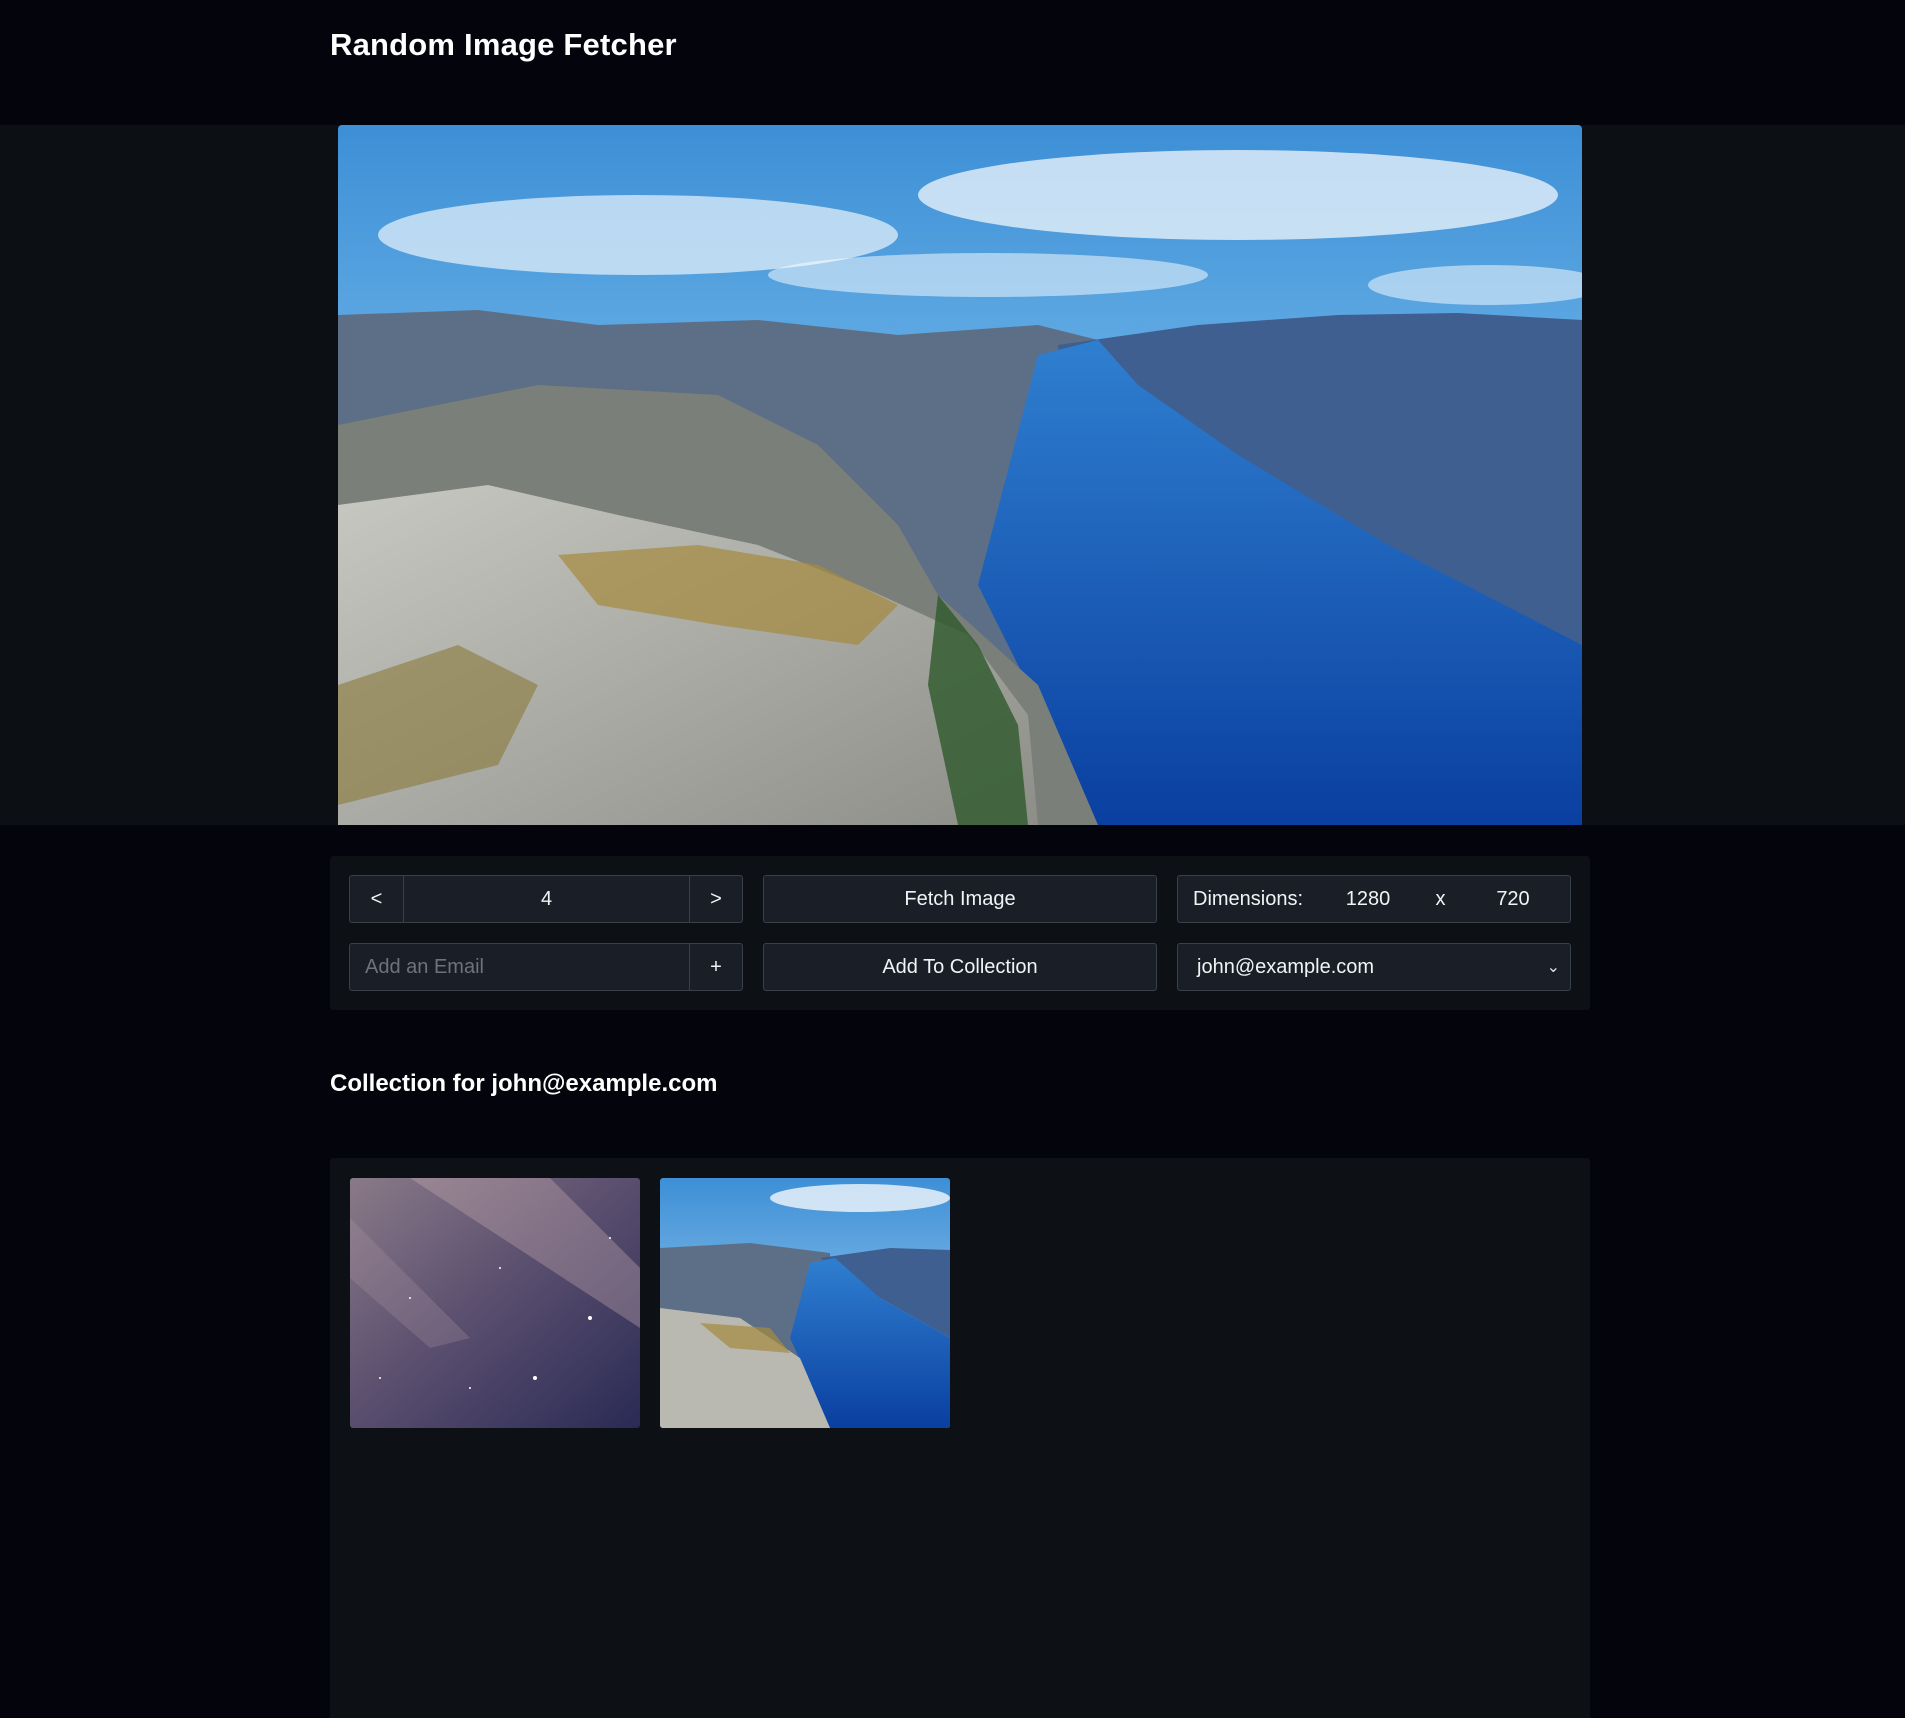  What do you see at coordinates (524, 1083) in the screenshot?
I see `collection-title: Collection for john@example.com` at bounding box center [524, 1083].